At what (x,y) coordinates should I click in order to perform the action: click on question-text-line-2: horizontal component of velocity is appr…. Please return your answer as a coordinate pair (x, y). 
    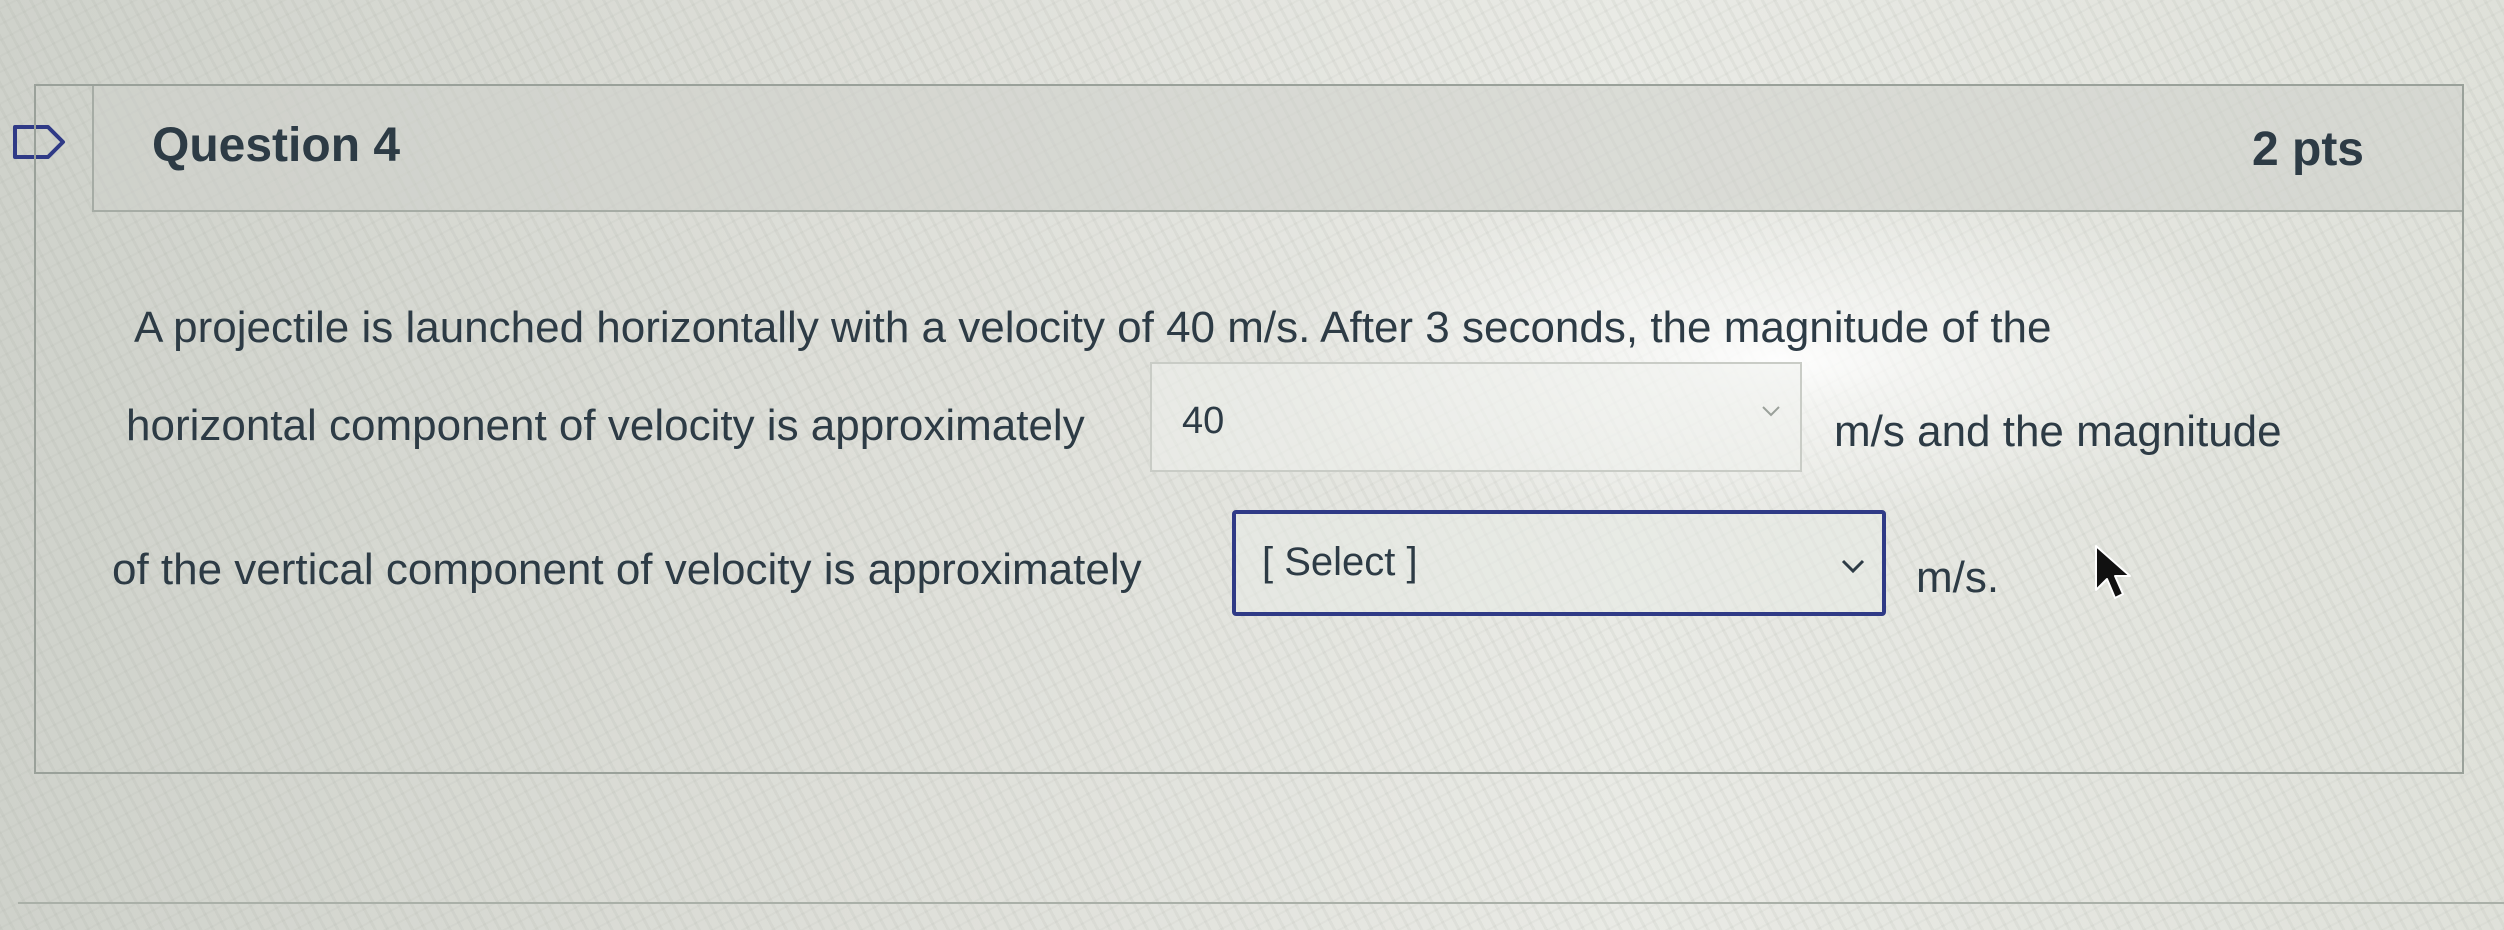
    Looking at the image, I should click on (605, 425).